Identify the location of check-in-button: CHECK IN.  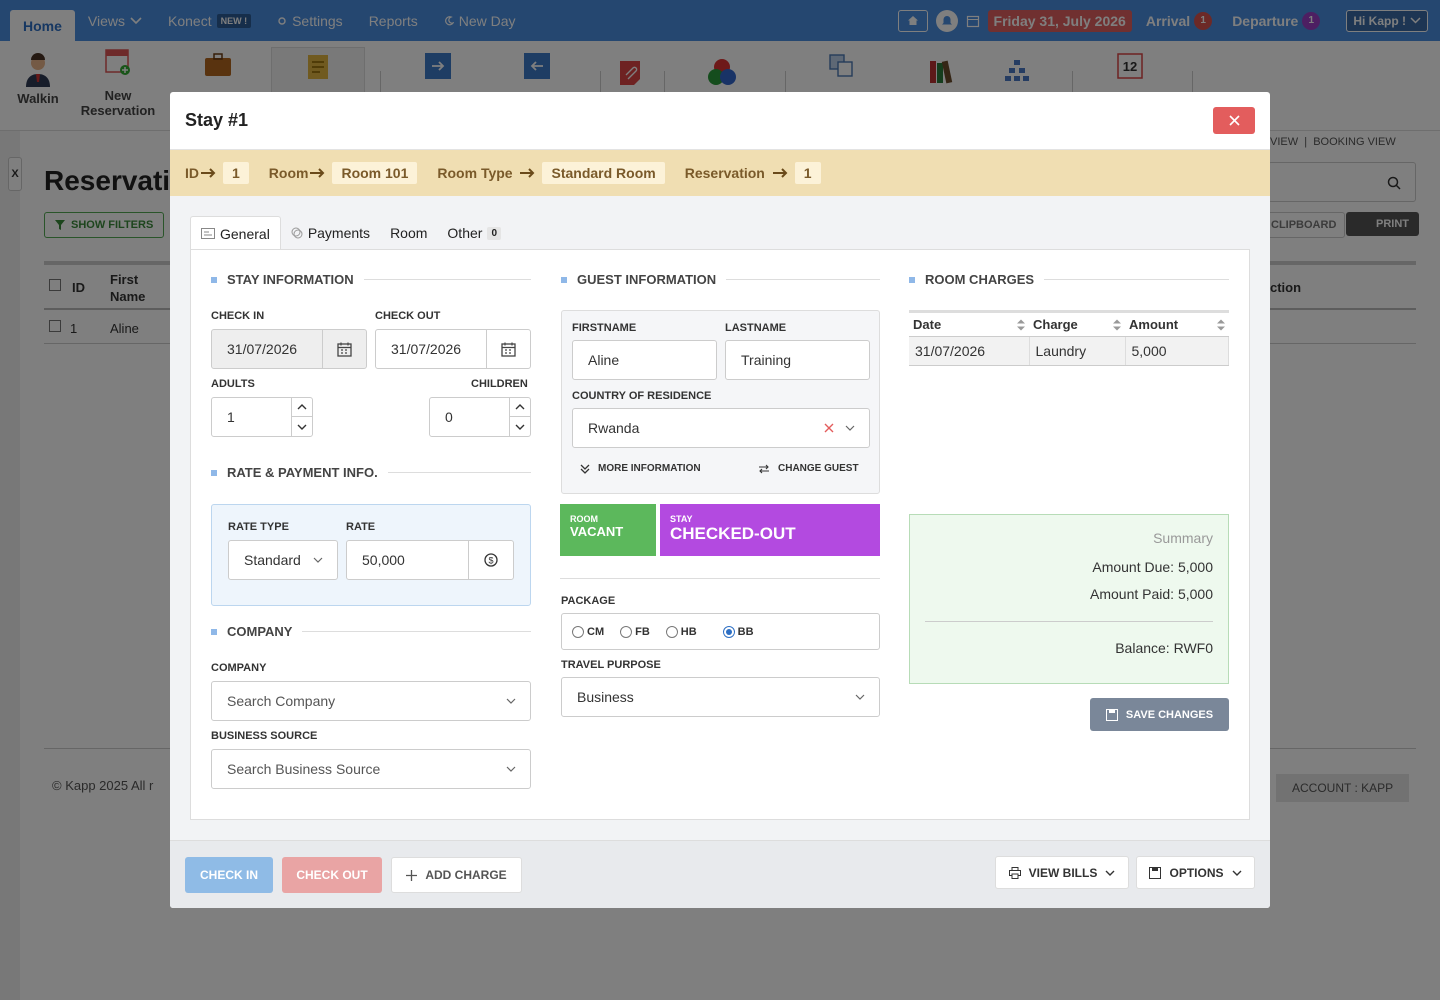
(229, 875).